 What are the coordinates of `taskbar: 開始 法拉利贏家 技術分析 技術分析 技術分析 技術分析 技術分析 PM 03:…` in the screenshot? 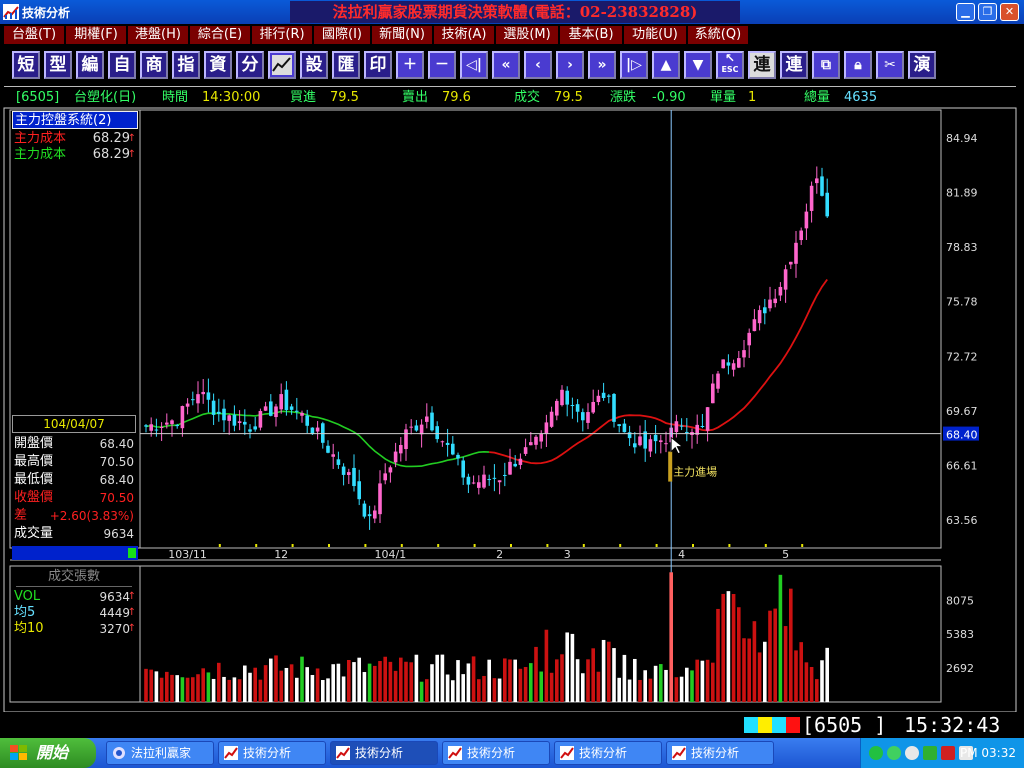 It's located at (512, 753).